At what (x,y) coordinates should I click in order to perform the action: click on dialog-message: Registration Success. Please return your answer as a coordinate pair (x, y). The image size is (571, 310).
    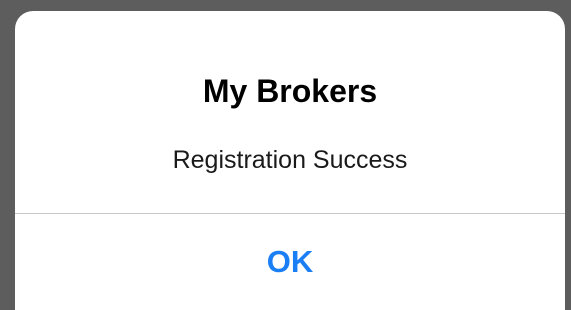
    Looking at the image, I should click on (290, 160).